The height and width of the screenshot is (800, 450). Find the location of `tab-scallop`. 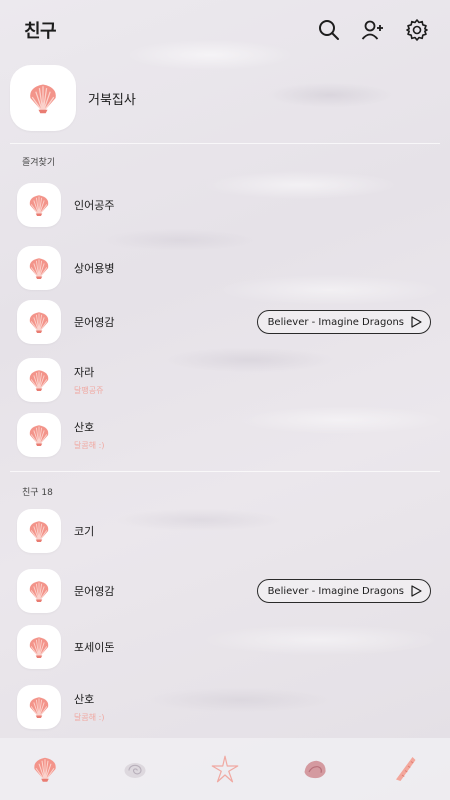

tab-scallop is located at coordinates (45, 769).